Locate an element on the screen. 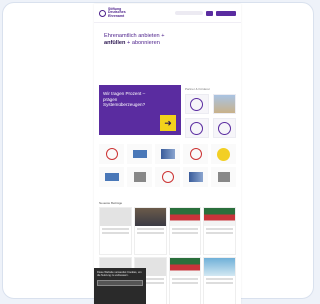 The image size is (320, 304). arrow-right-icon: ➜ is located at coordinates (168, 122).